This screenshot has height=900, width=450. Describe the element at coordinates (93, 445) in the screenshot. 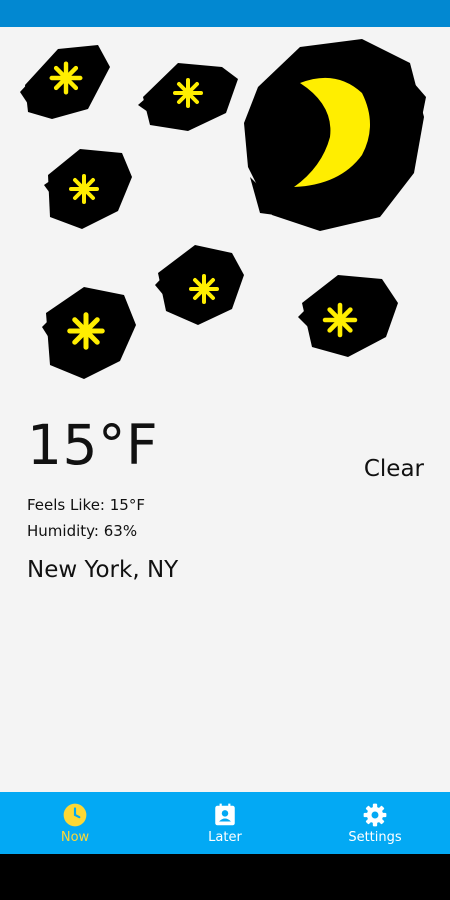

I see `temperature-value: 15°F` at that location.